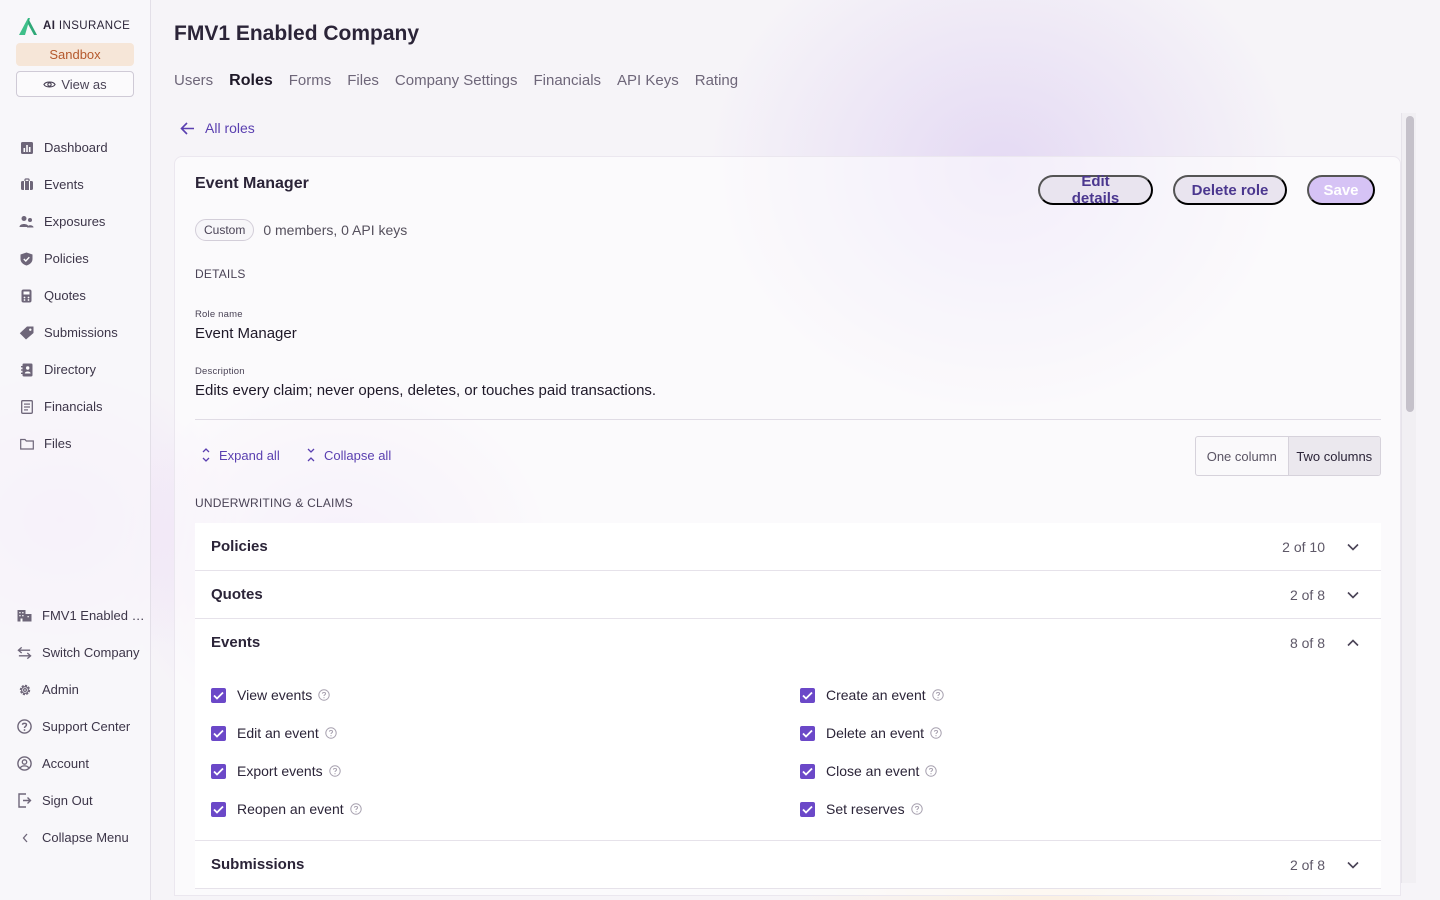  Describe the element at coordinates (24, 726) in the screenshot. I see `help-circle-icon` at that location.